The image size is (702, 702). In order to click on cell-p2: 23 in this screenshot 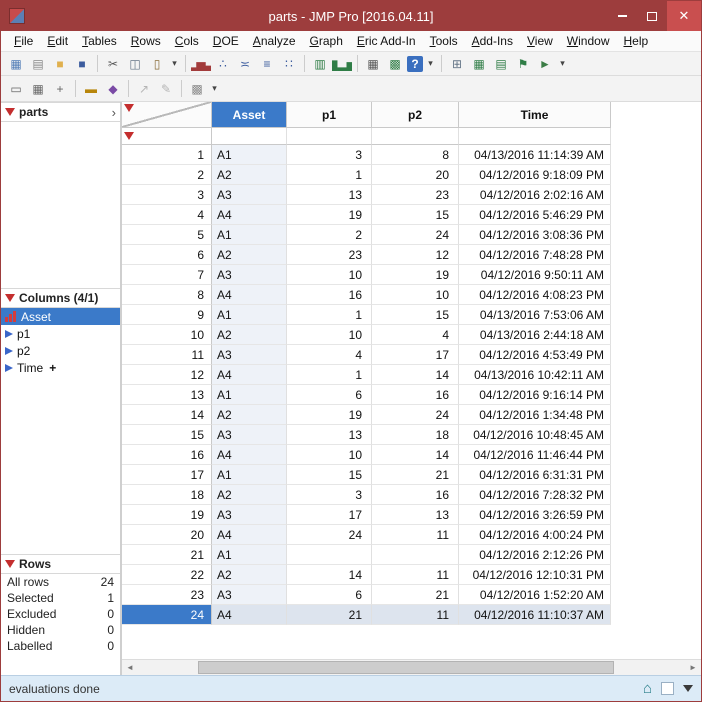, I will do `click(415, 195)`.